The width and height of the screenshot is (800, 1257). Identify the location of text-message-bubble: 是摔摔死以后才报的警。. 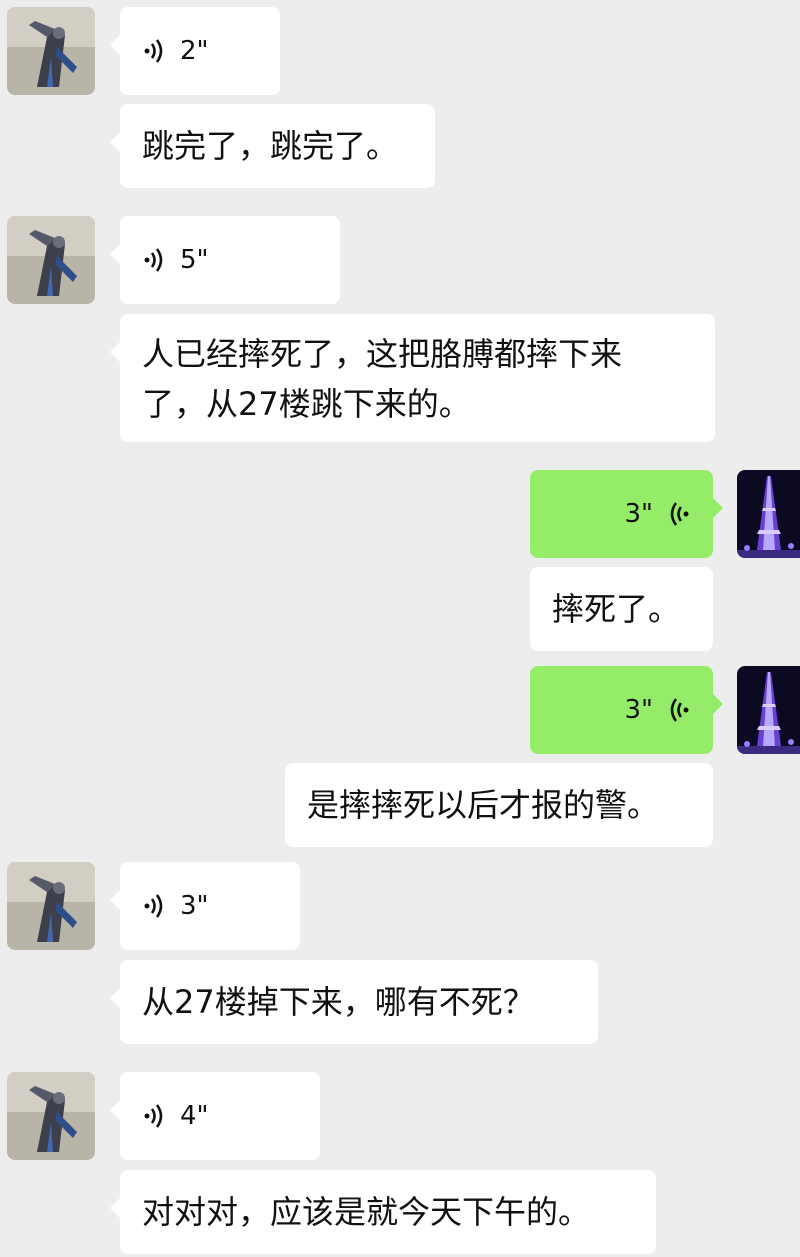
(499, 805).